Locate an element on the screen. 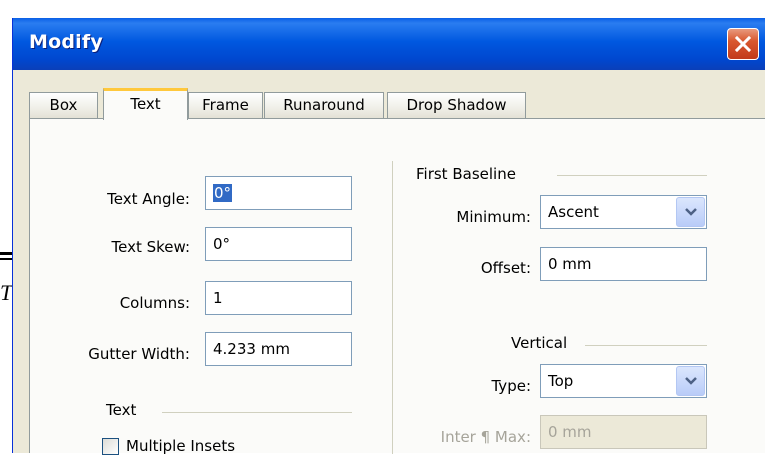 The image size is (765, 455). first-baseline-label: First Baseline is located at coordinates (466, 174).